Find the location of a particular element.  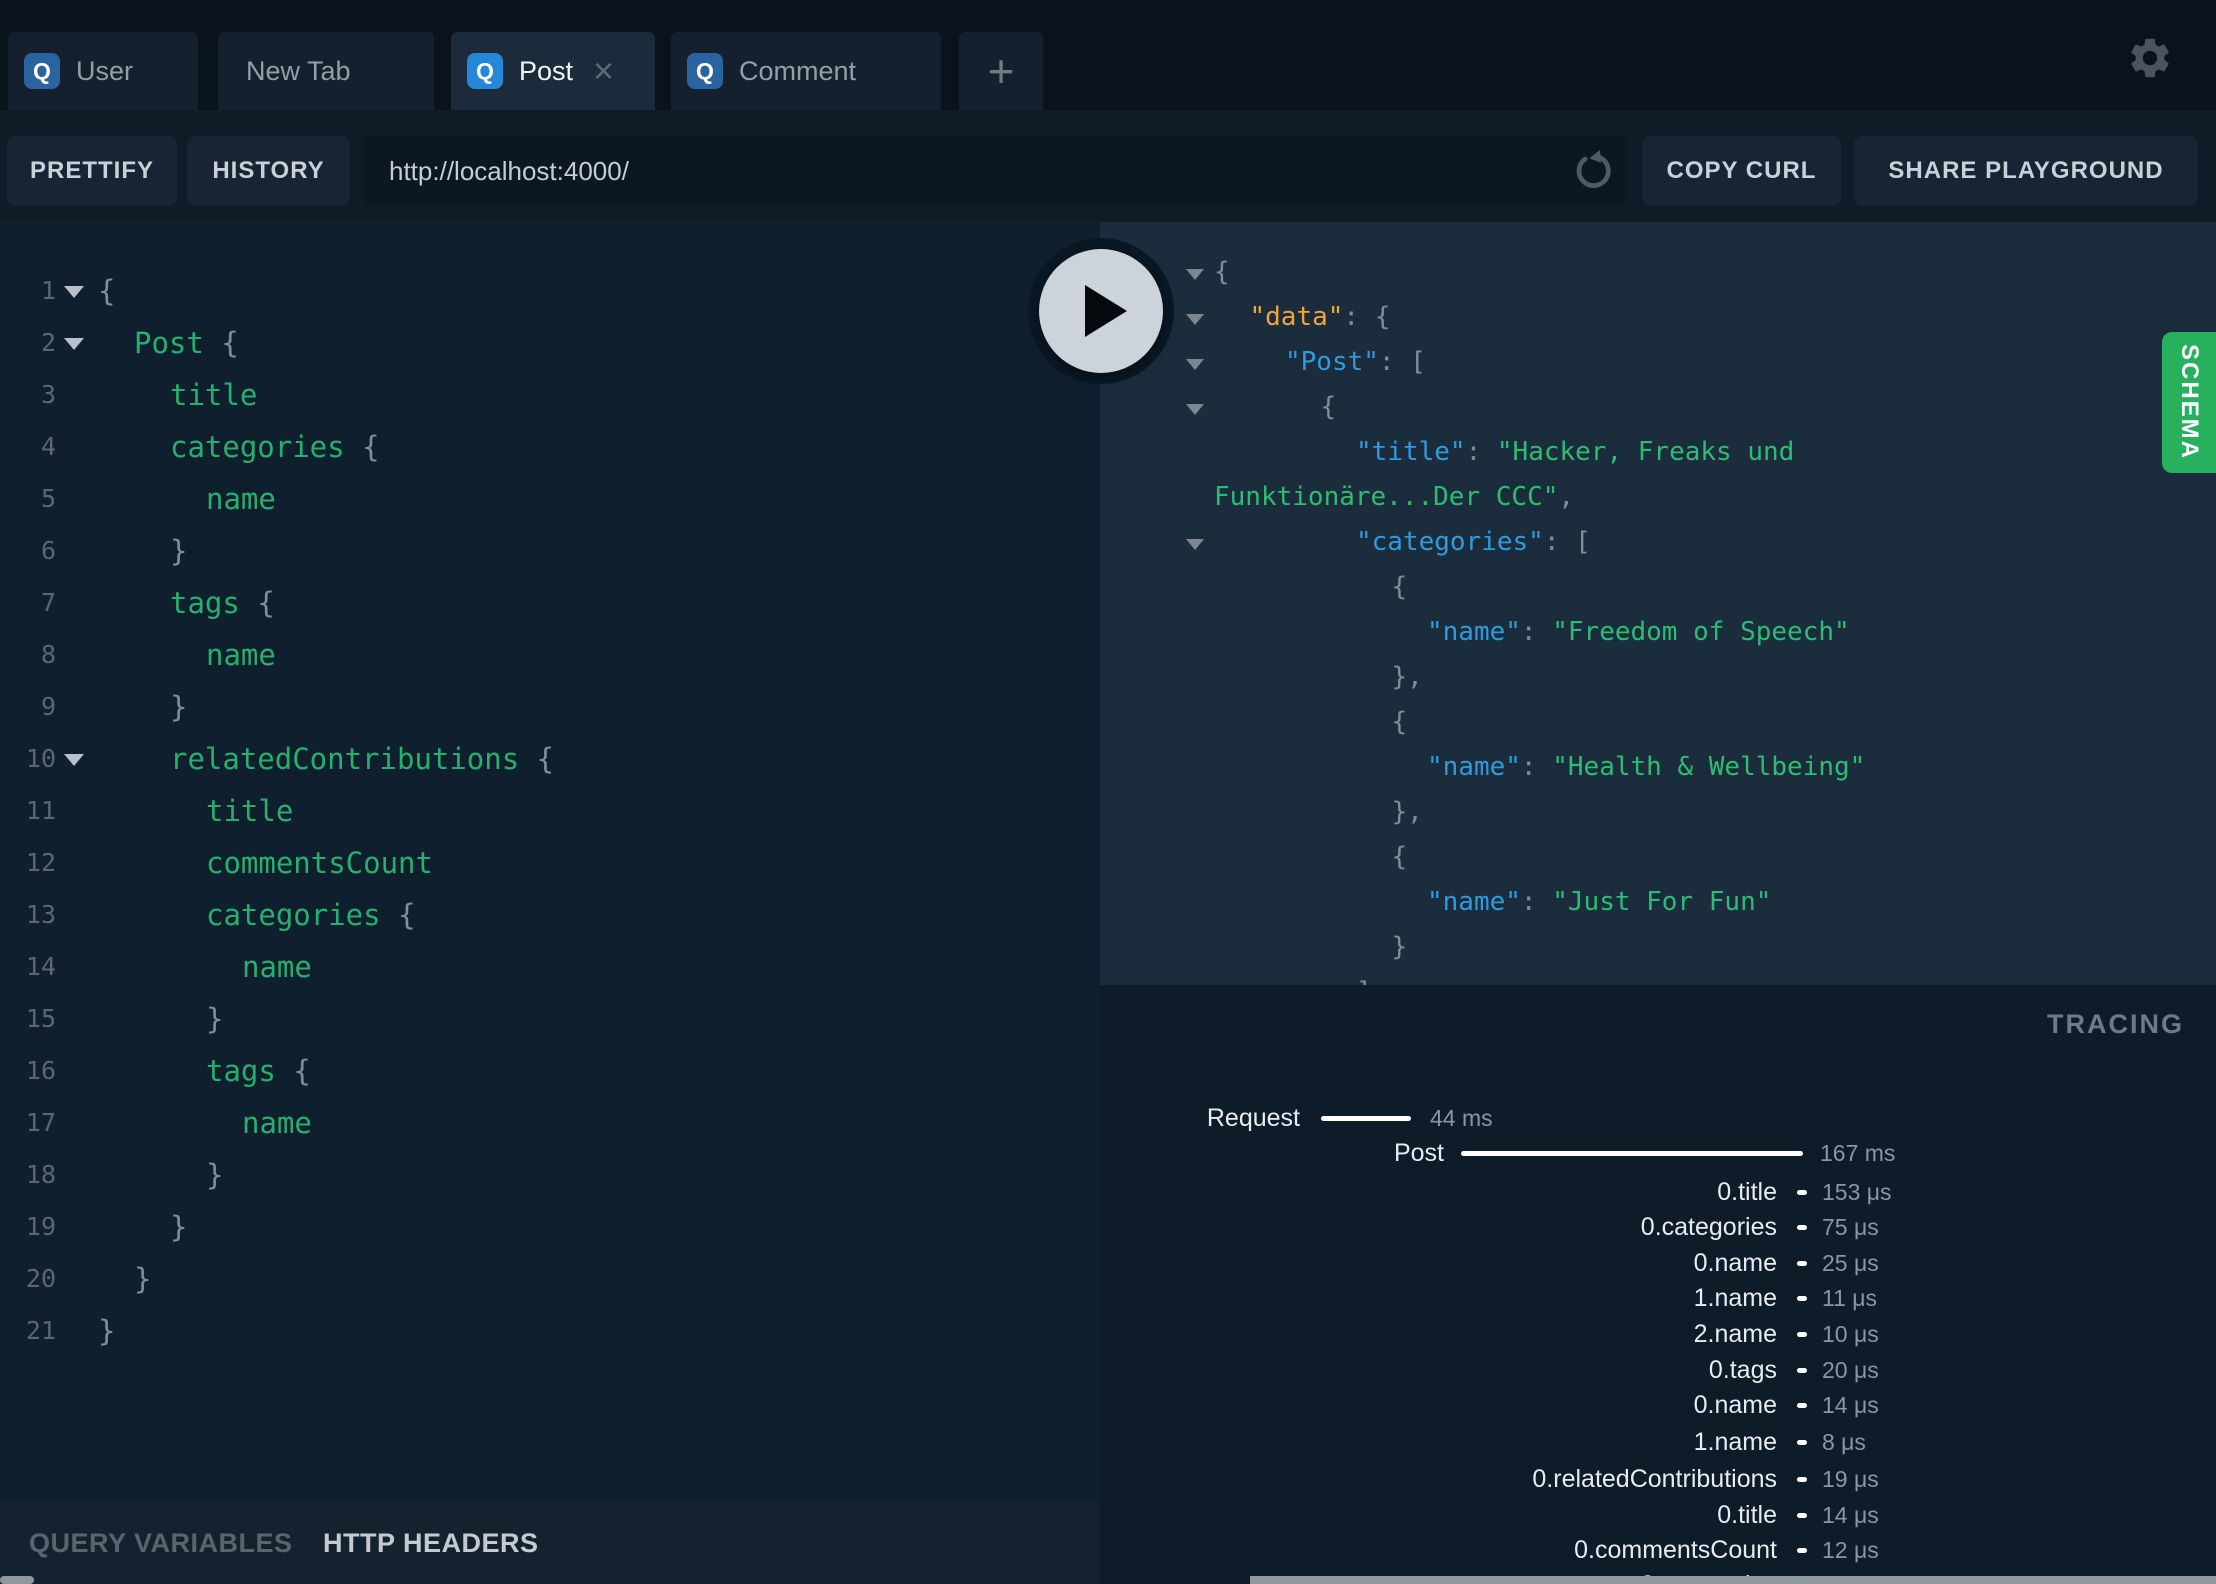

query-line: 12 commentsCount is located at coordinates (550, 863).